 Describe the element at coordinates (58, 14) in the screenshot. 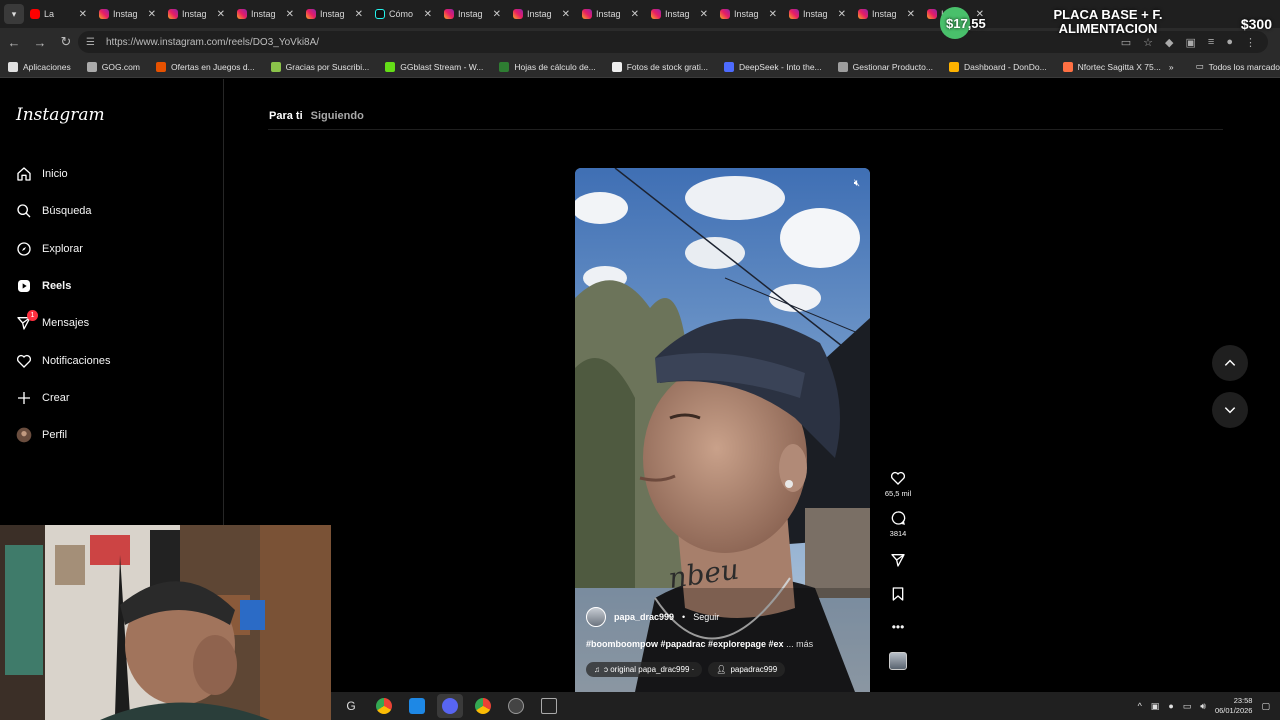

I see `browser-tab: La ✕` at that location.